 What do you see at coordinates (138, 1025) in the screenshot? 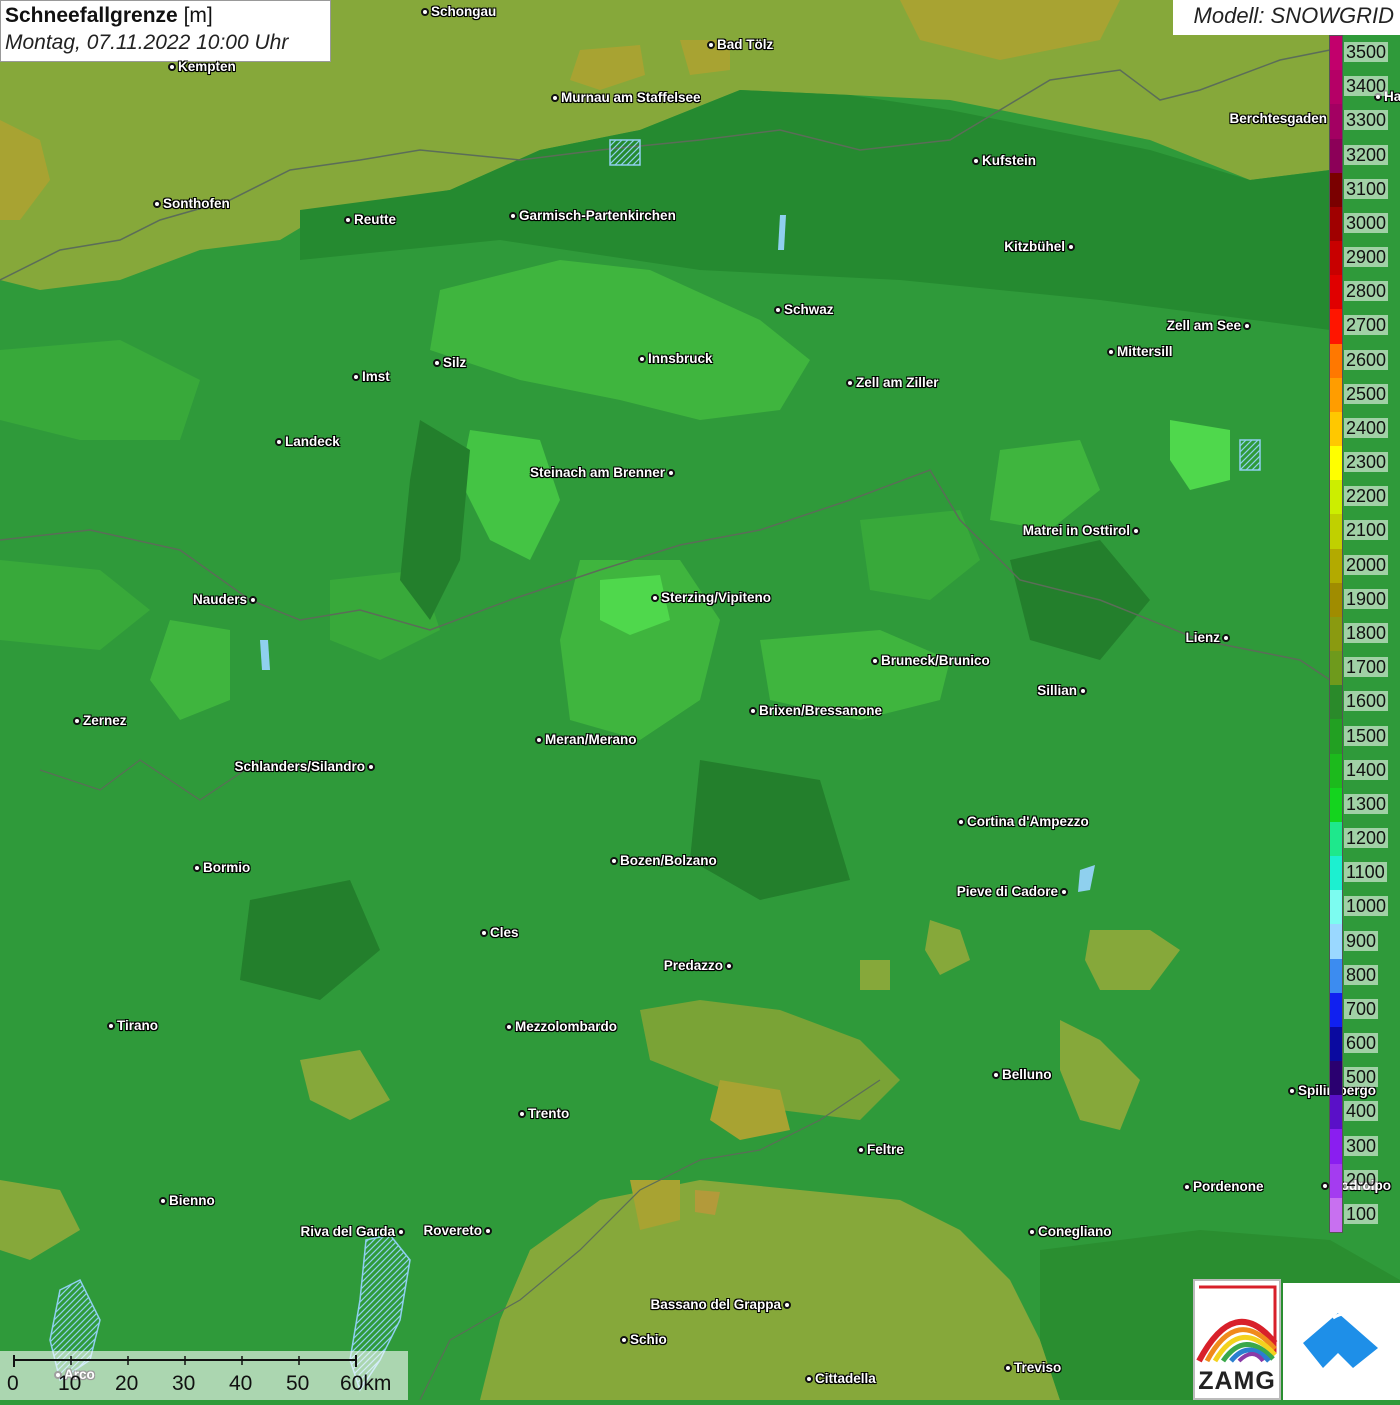
I see `city-label: Tirano` at bounding box center [138, 1025].